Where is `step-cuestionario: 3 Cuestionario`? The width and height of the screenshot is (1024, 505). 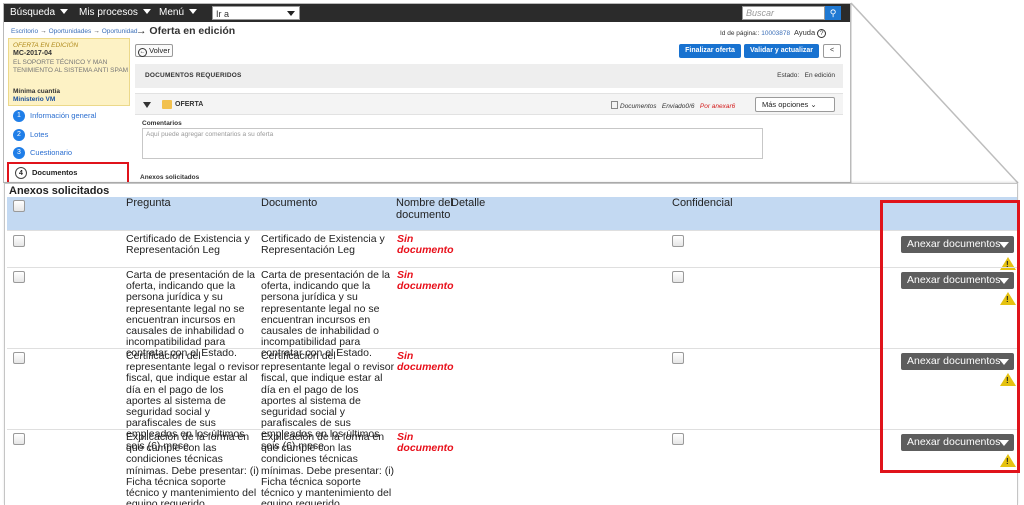 step-cuestionario: 3 Cuestionario is located at coordinates (42, 153).